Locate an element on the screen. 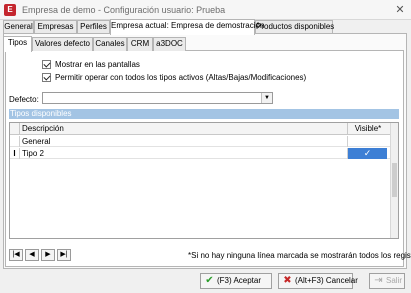 Image resolution: width=411 pixels, height=293 pixels. grid-vertical-scrollbar is located at coordinates (394, 180).